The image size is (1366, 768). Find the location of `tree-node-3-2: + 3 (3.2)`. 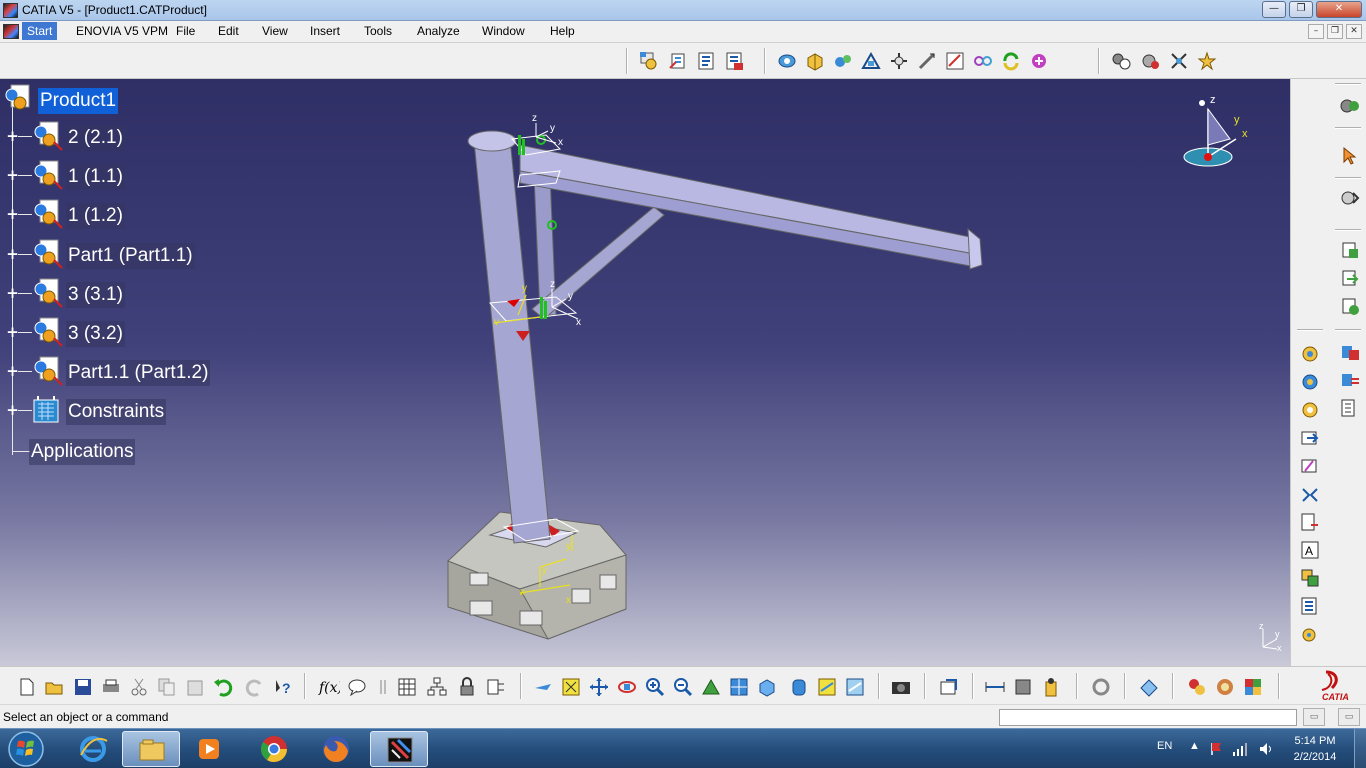

tree-node-3-2: + 3 (3.2) is located at coordinates (100, 333).